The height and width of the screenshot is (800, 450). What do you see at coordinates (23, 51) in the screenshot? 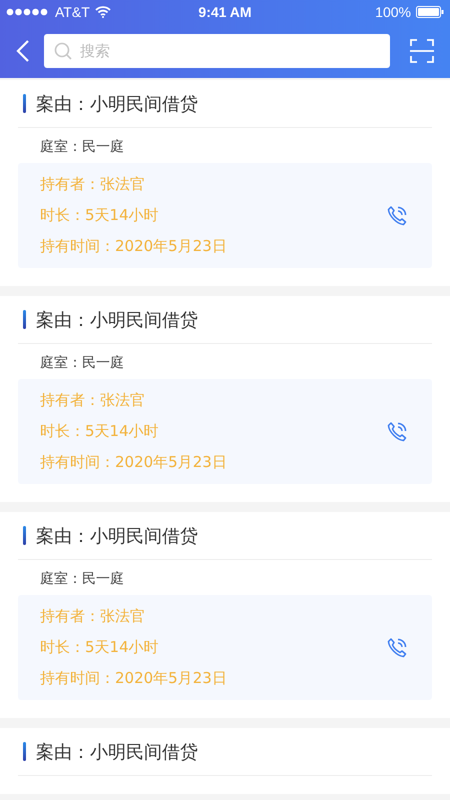
I see `back-icon` at bounding box center [23, 51].